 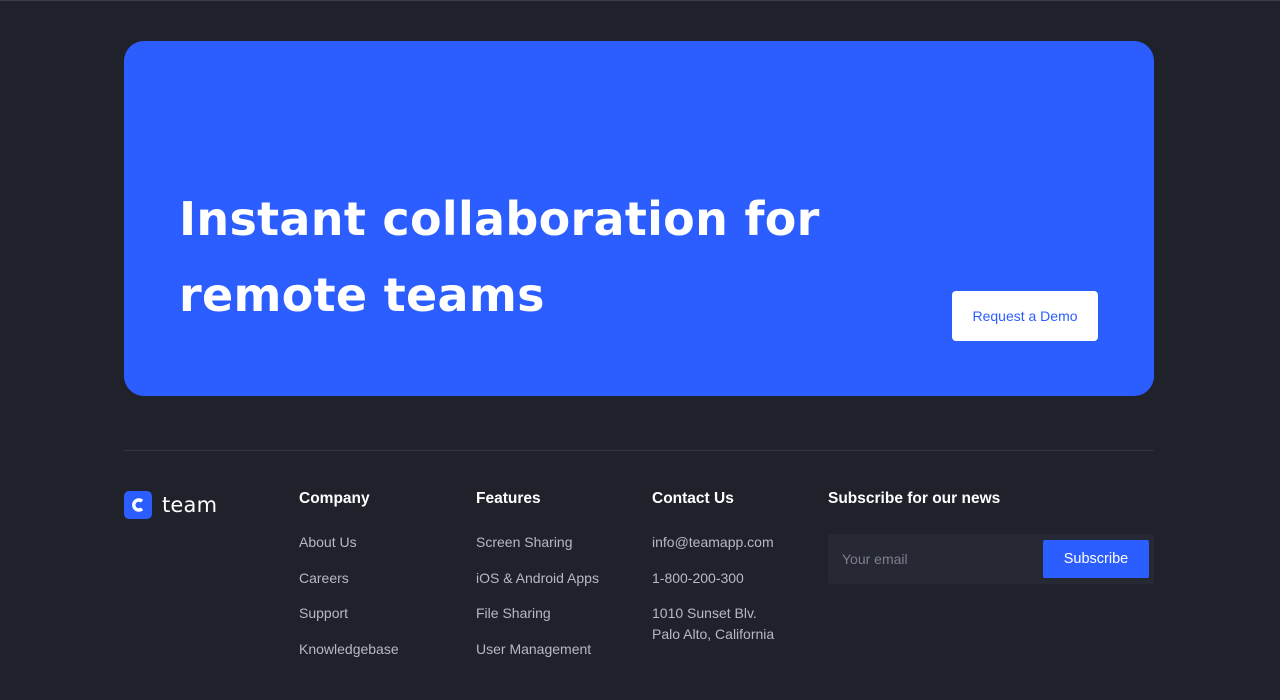 What do you see at coordinates (704, 613) in the screenshot?
I see `address-line-1: 1010 Sunset Blv.` at bounding box center [704, 613].